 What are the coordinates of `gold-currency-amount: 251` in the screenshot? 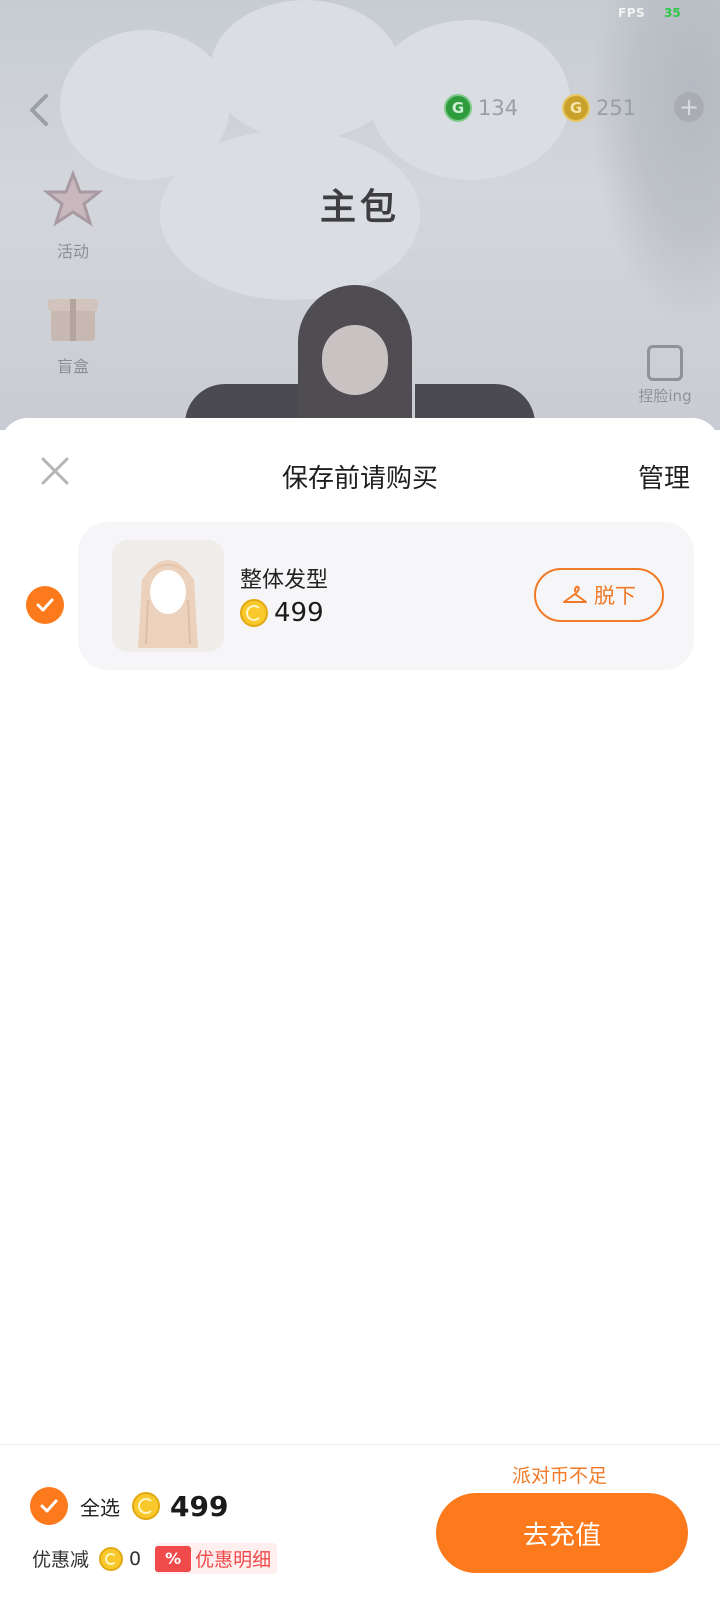 It's located at (616, 108).